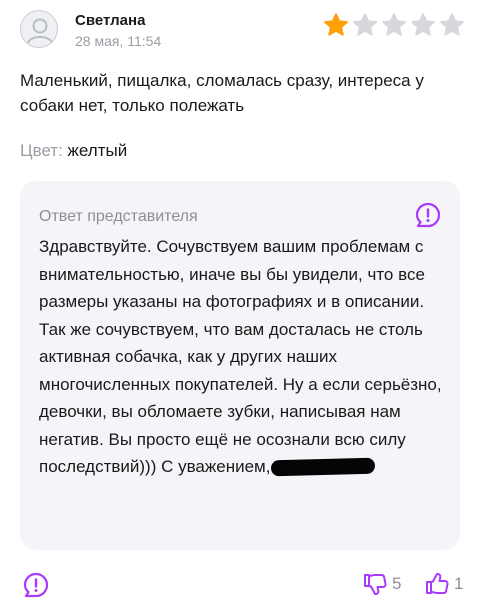 This screenshot has width=479, height=604. I want to click on rating-stars, so click(394, 25).